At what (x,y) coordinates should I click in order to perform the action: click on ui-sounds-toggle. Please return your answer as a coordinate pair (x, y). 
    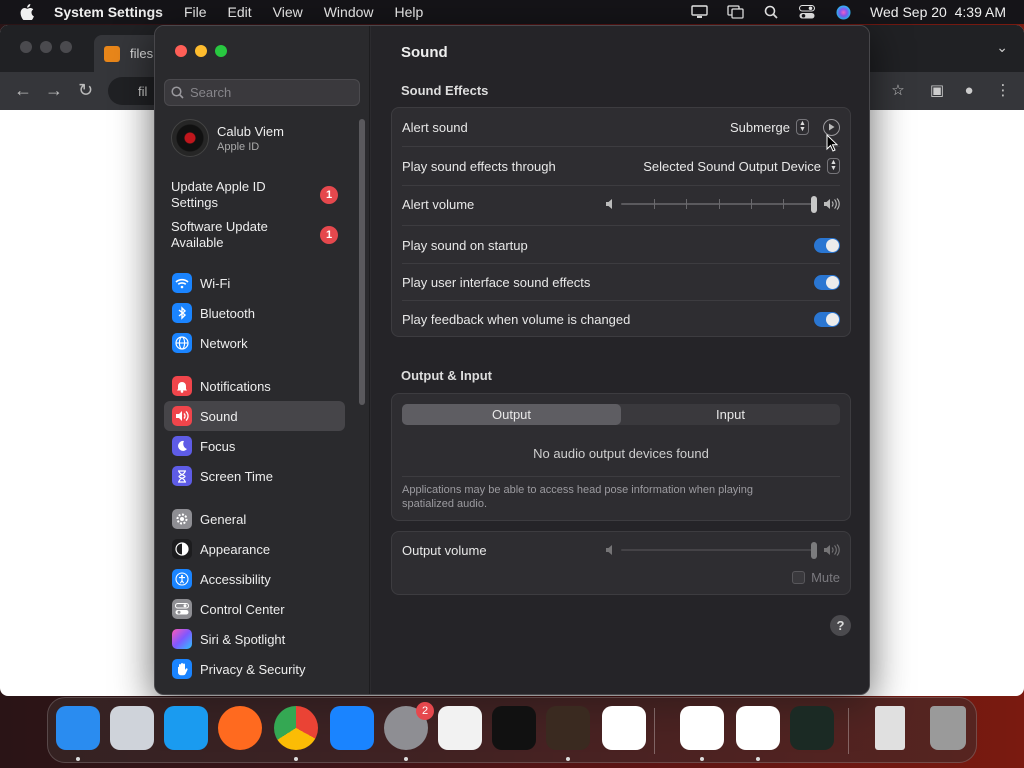
    Looking at the image, I should click on (827, 282).